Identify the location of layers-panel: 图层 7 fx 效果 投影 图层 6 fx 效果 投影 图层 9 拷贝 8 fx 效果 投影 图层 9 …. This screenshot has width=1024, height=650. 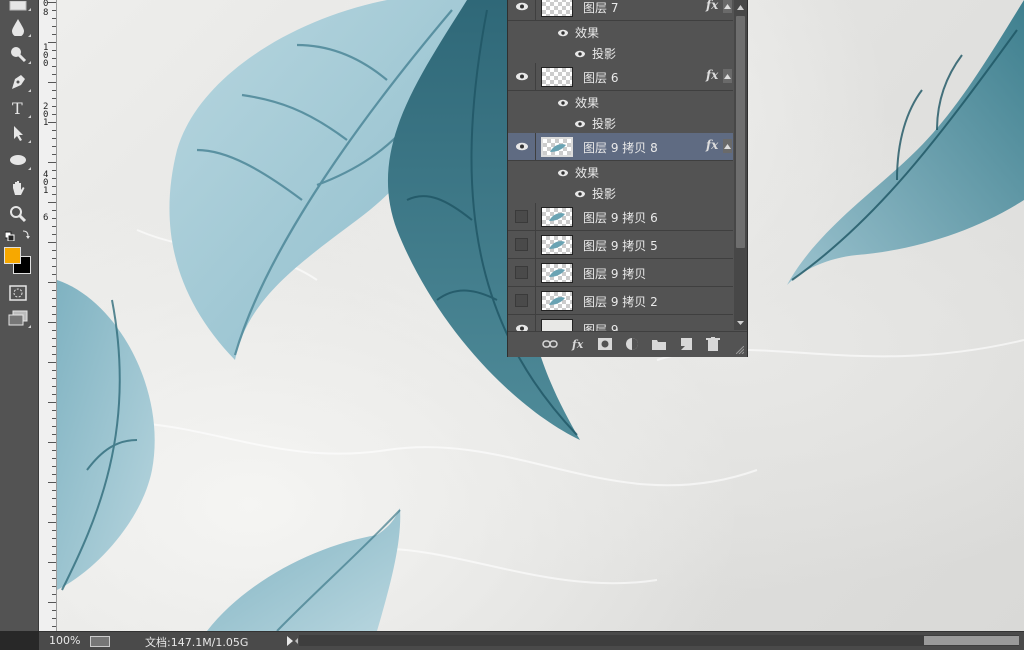
(627, 178).